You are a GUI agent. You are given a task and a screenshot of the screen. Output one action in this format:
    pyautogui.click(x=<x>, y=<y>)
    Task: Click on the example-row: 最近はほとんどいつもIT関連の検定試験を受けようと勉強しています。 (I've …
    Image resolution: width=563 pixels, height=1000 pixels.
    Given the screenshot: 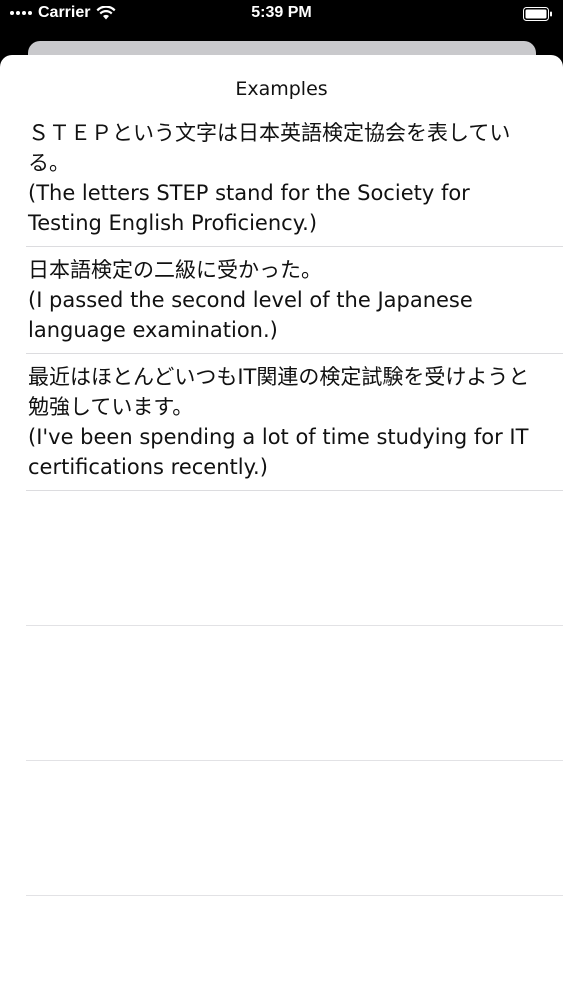 What is the action you would take?
    pyautogui.click(x=281, y=422)
    